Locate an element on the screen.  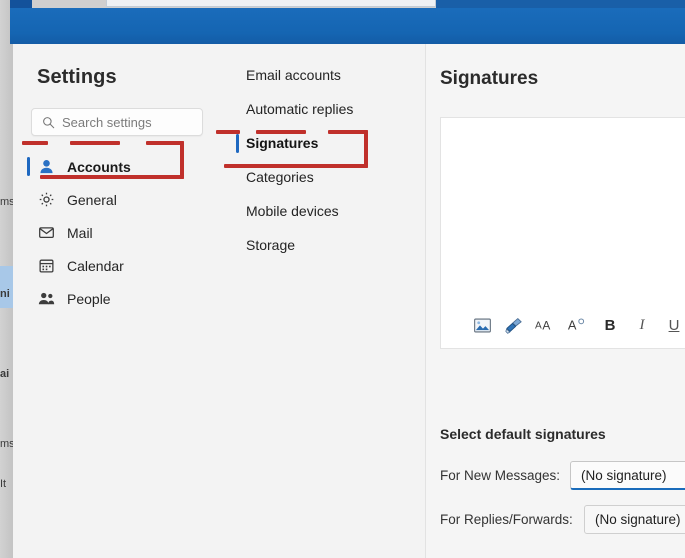
sidebar-item-calendar: Calendar is located at coordinates (116, 265).